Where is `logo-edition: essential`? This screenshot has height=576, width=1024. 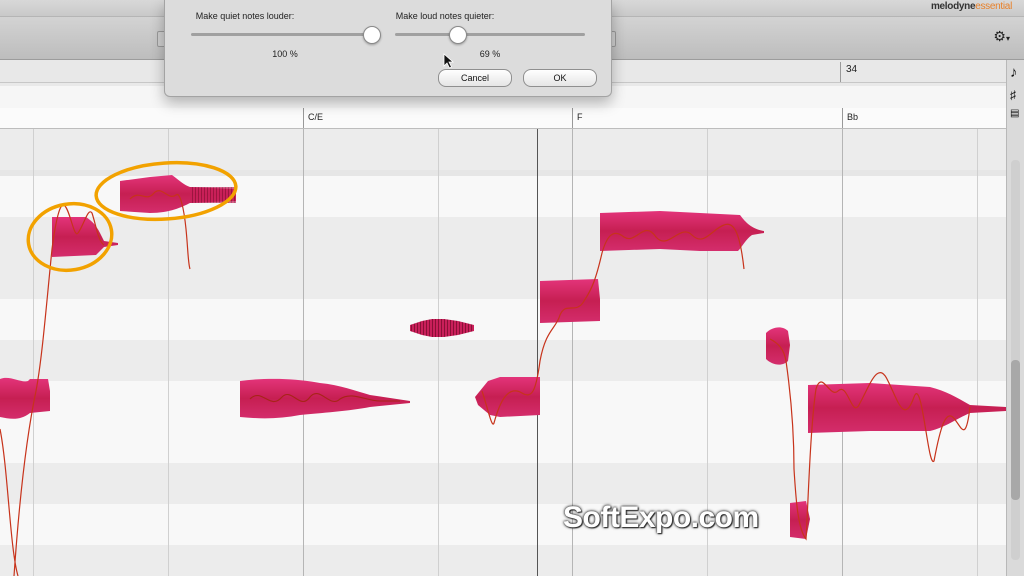
logo-edition: essential is located at coordinates (993, 6).